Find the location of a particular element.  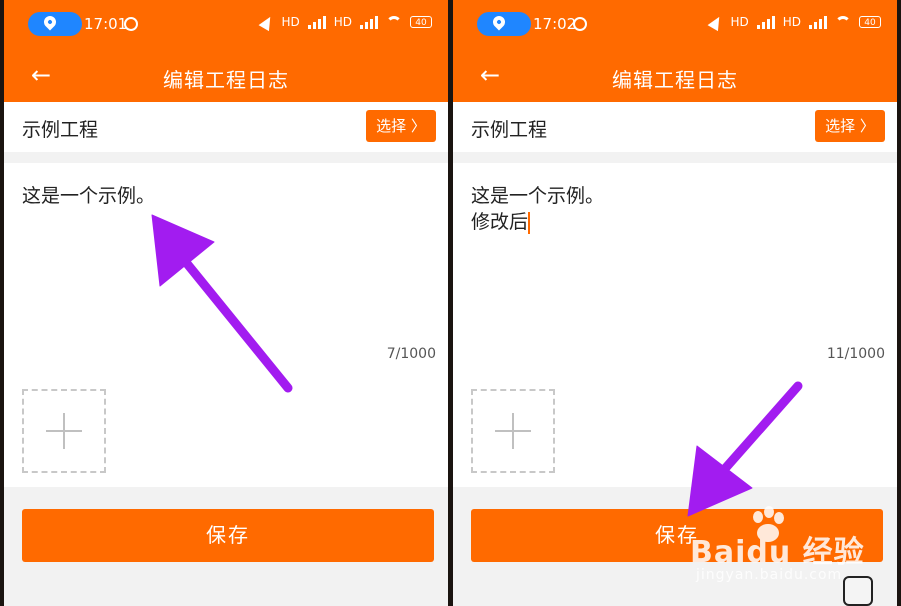

save-button: 保存 is located at coordinates (228, 535).